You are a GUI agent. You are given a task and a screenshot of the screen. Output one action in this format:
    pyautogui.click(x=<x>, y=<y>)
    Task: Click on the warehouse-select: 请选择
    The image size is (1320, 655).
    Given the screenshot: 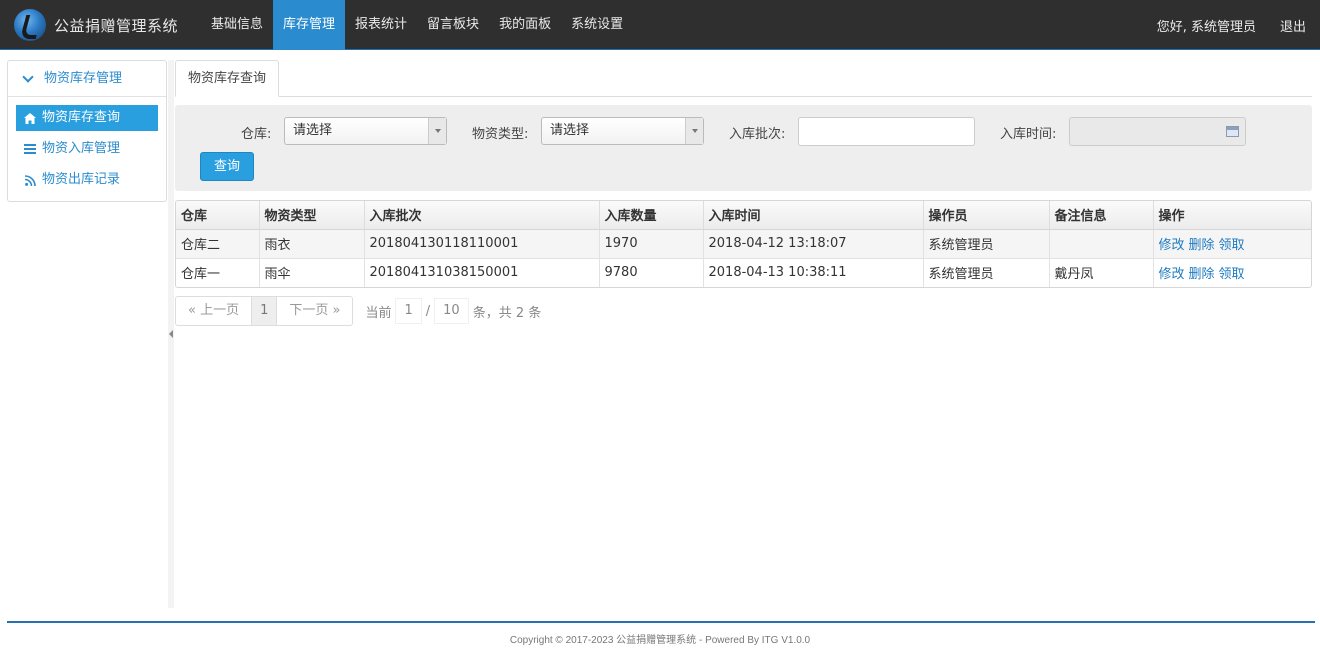 What is the action you would take?
    pyautogui.click(x=365, y=131)
    